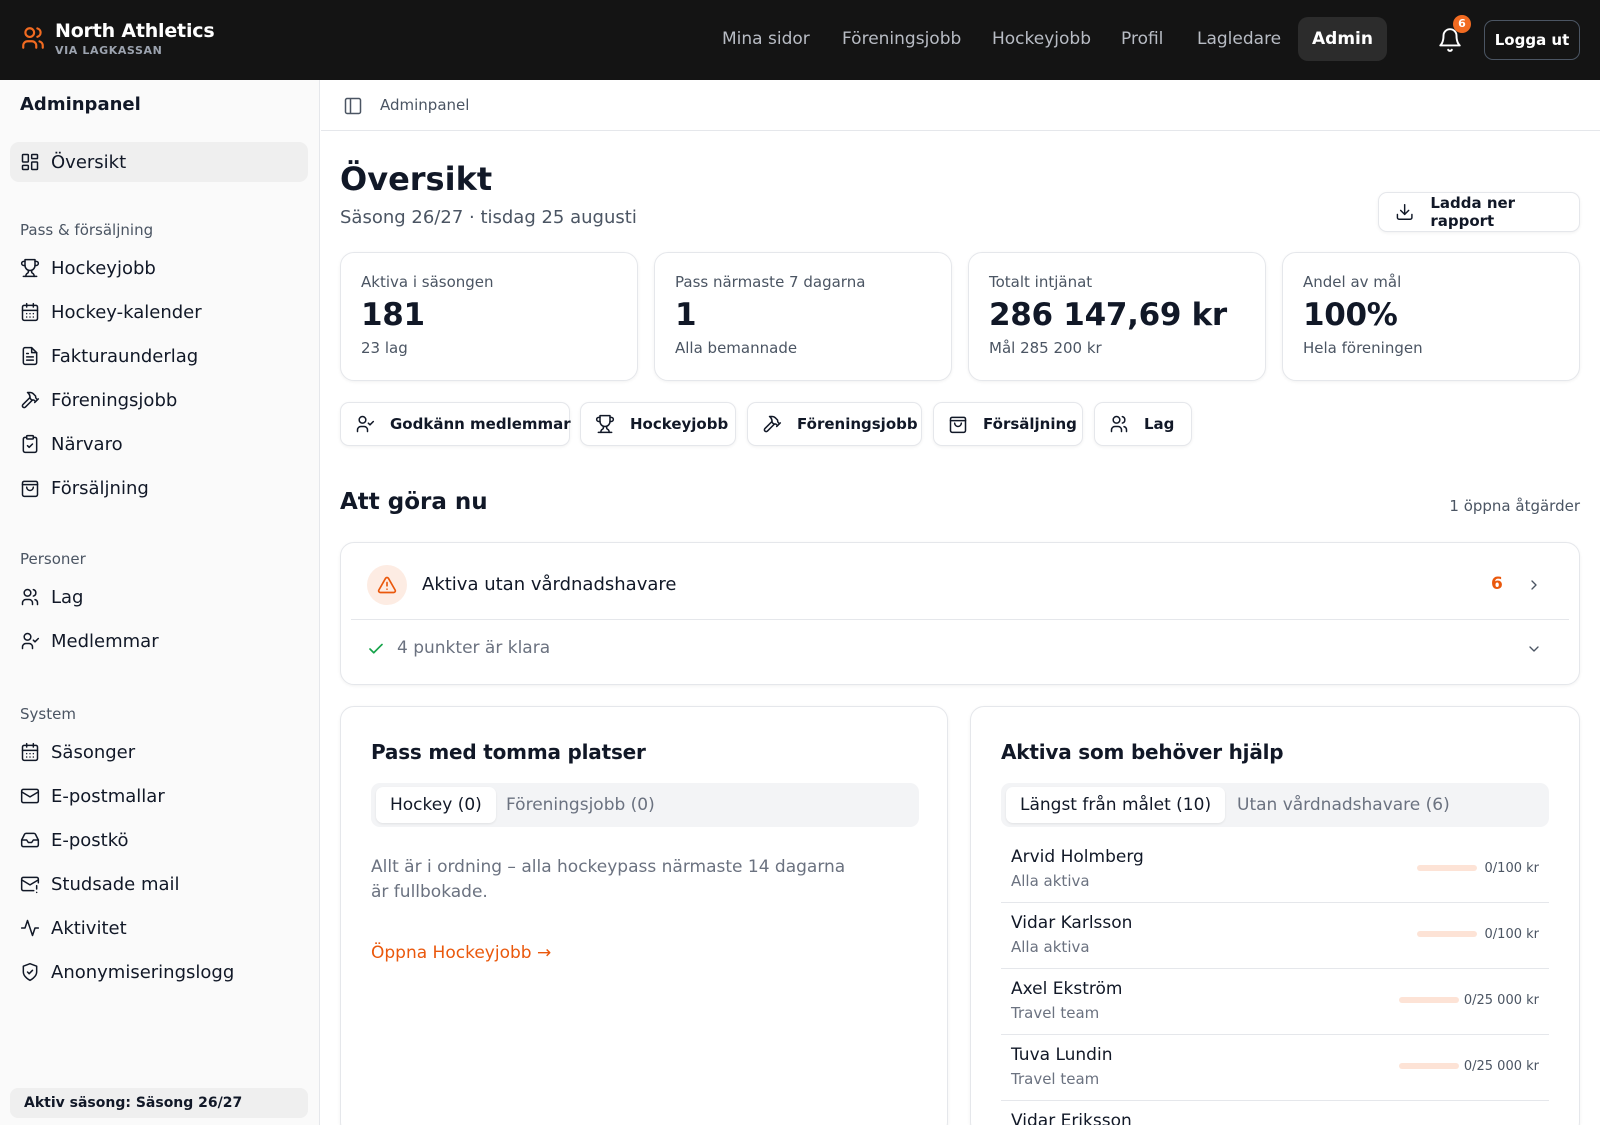 This screenshot has height=1125, width=1600. What do you see at coordinates (67, 597) in the screenshot?
I see `sidebar-item-label: Lag` at bounding box center [67, 597].